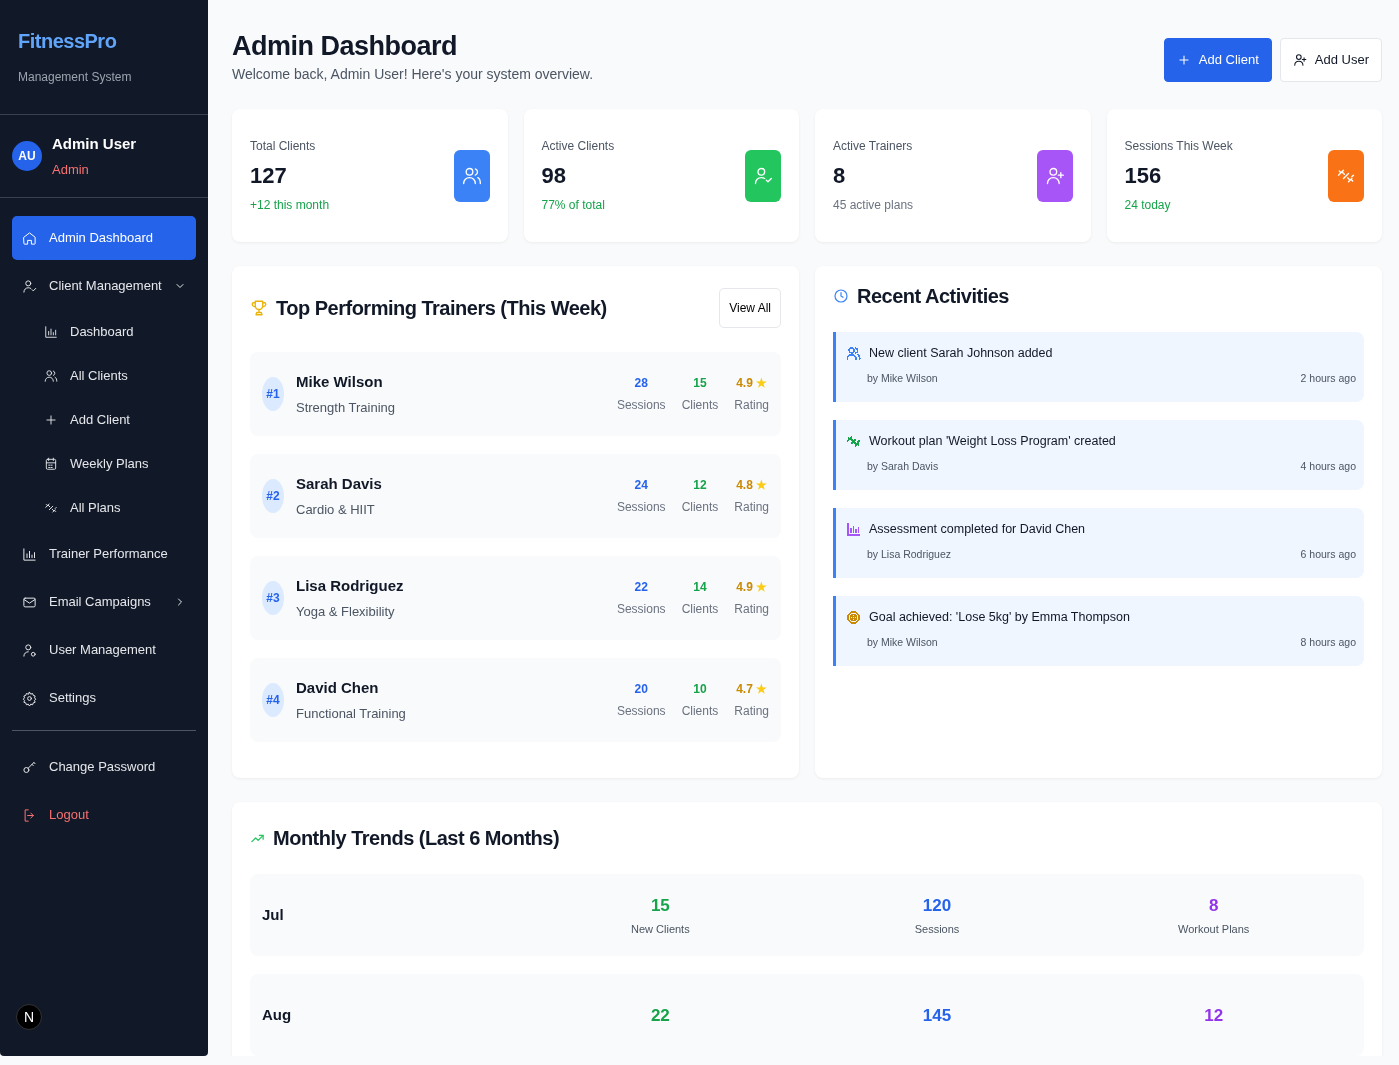 Image resolution: width=1399 pixels, height=1065 pixels. I want to click on metric-value: 4.7 ★, so click(752, 690).